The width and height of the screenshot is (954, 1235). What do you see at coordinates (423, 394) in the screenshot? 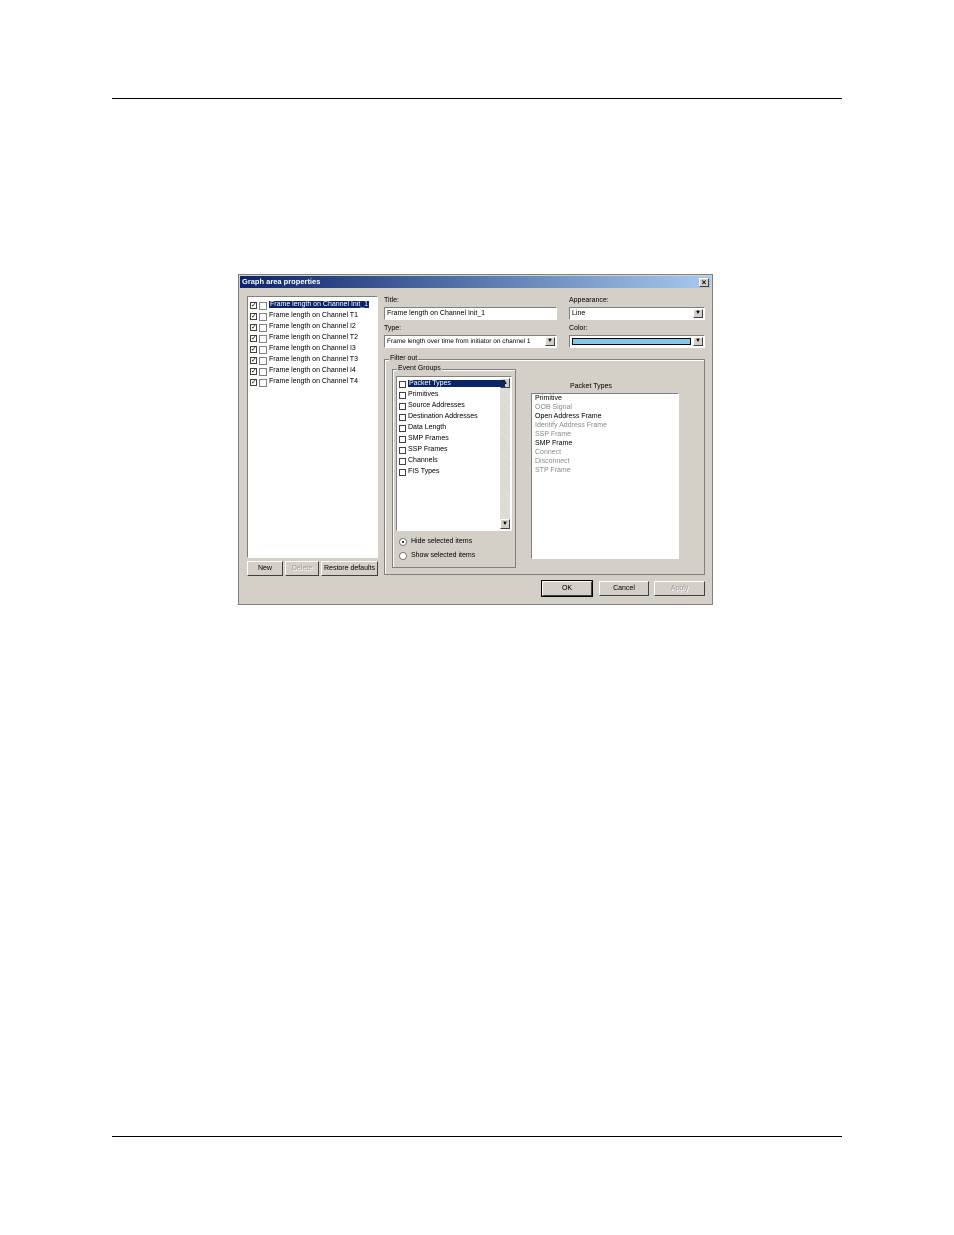
I see `event-group-item-label: Primitives` at bounding box center [423, 394].